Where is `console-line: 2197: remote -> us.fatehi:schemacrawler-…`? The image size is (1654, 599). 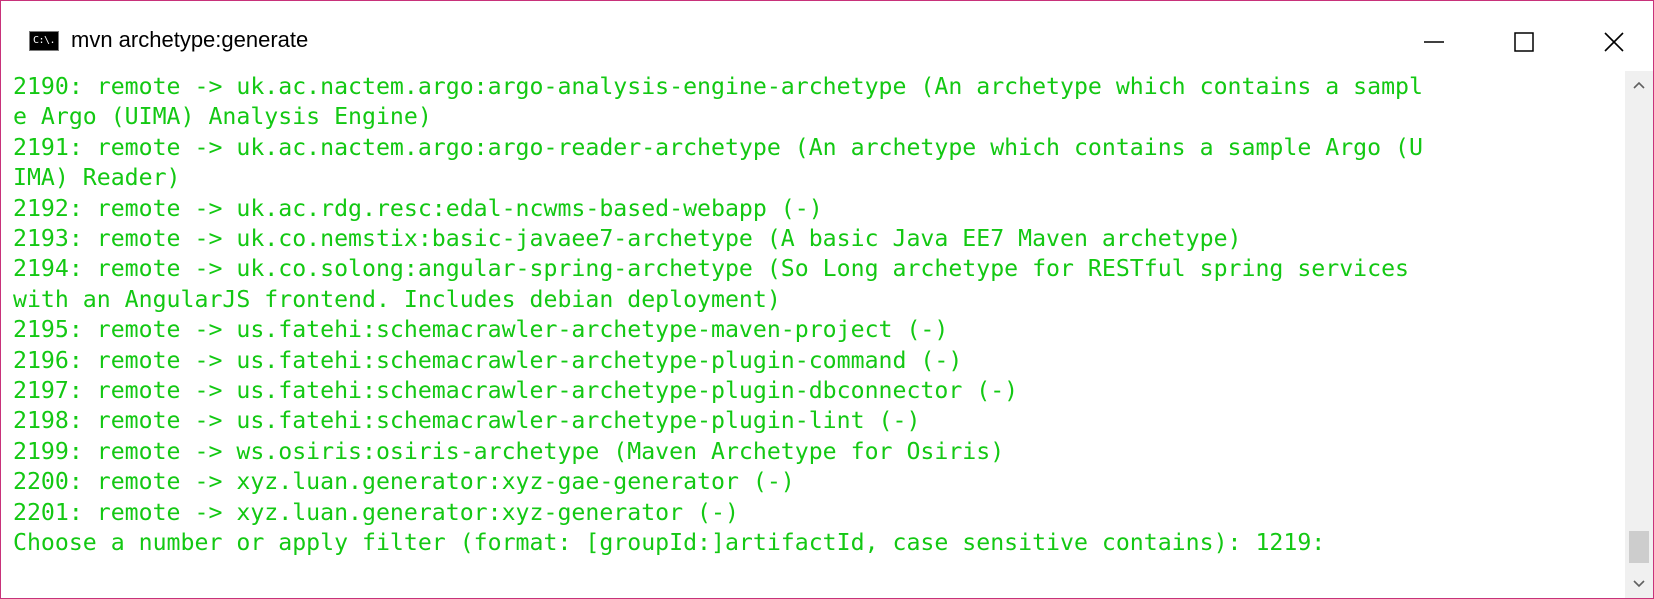 console-line: 2197: remote -> us.fatehi:schemacrawler-… is located at coordinates (516, 390).